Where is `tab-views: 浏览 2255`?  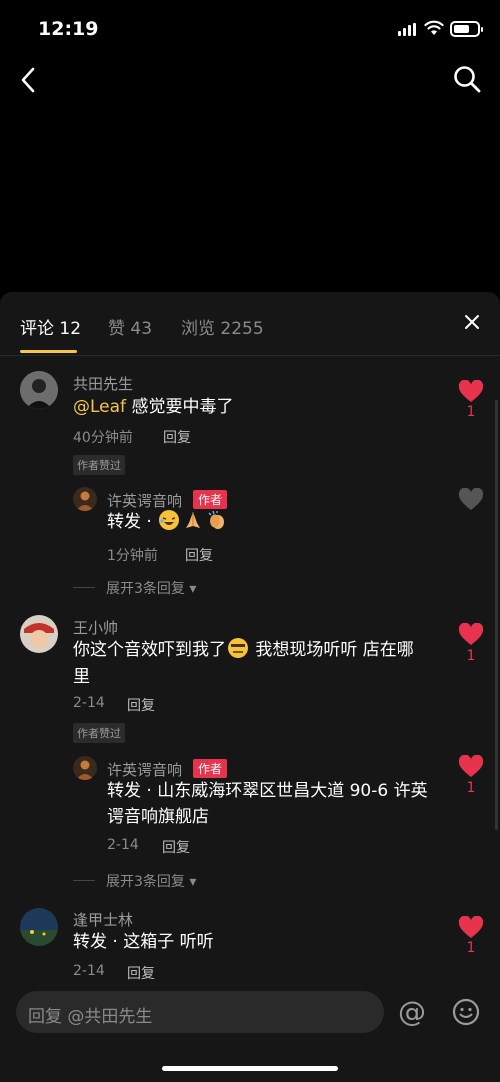
tab-views: 浏览 2255 is located at coordinates (222, 326).